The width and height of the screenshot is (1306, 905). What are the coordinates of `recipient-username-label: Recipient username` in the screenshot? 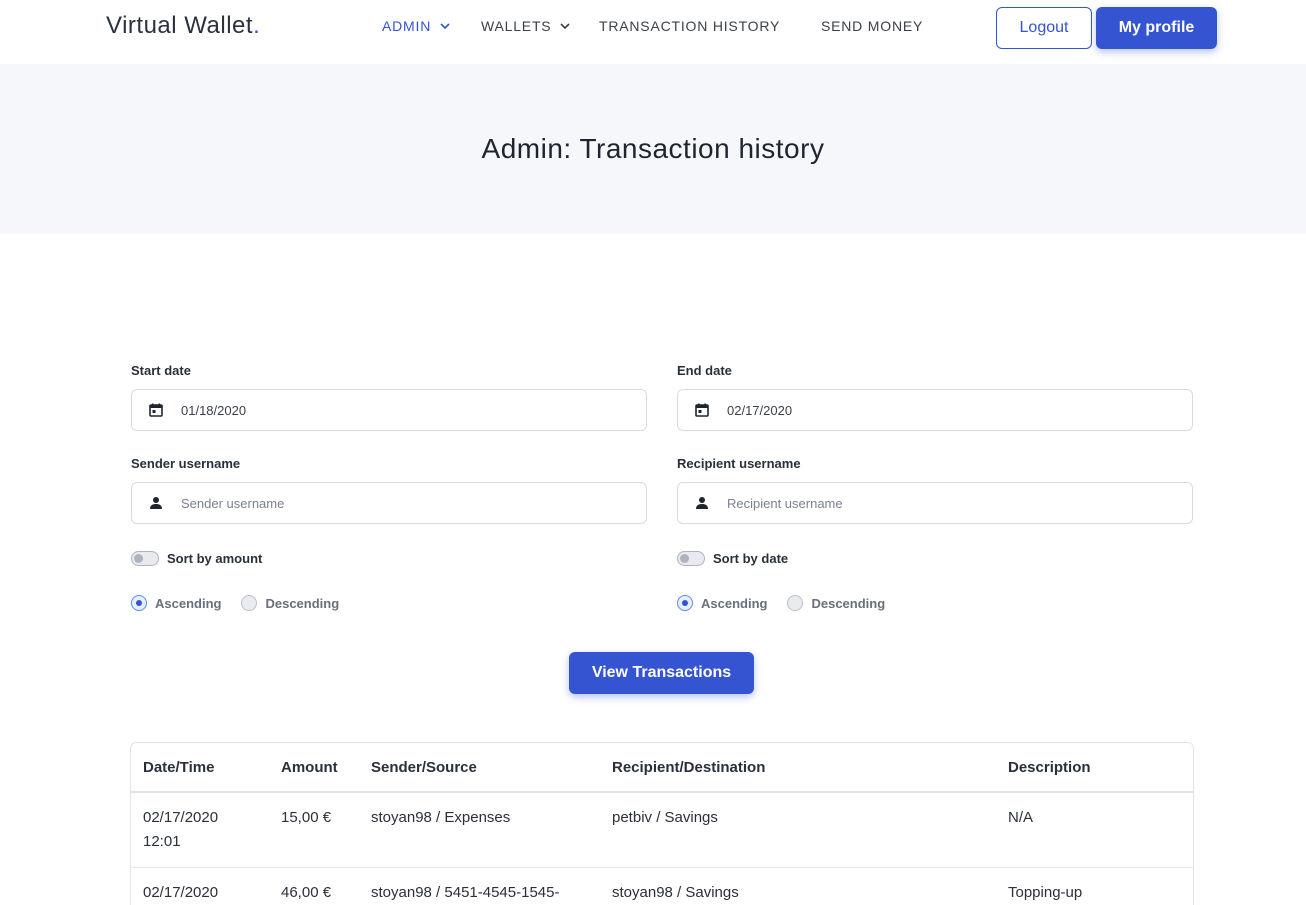 It's located at (739, 463).